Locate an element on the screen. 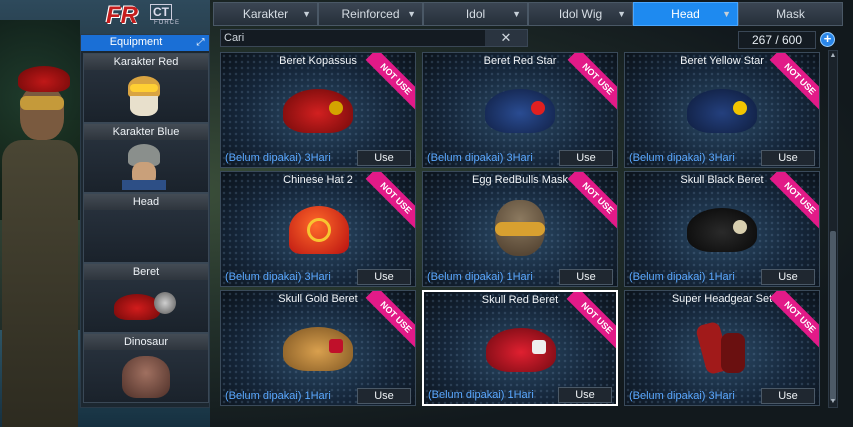  equipment-slot-beret: Beret is located at coordinates (146, 298).